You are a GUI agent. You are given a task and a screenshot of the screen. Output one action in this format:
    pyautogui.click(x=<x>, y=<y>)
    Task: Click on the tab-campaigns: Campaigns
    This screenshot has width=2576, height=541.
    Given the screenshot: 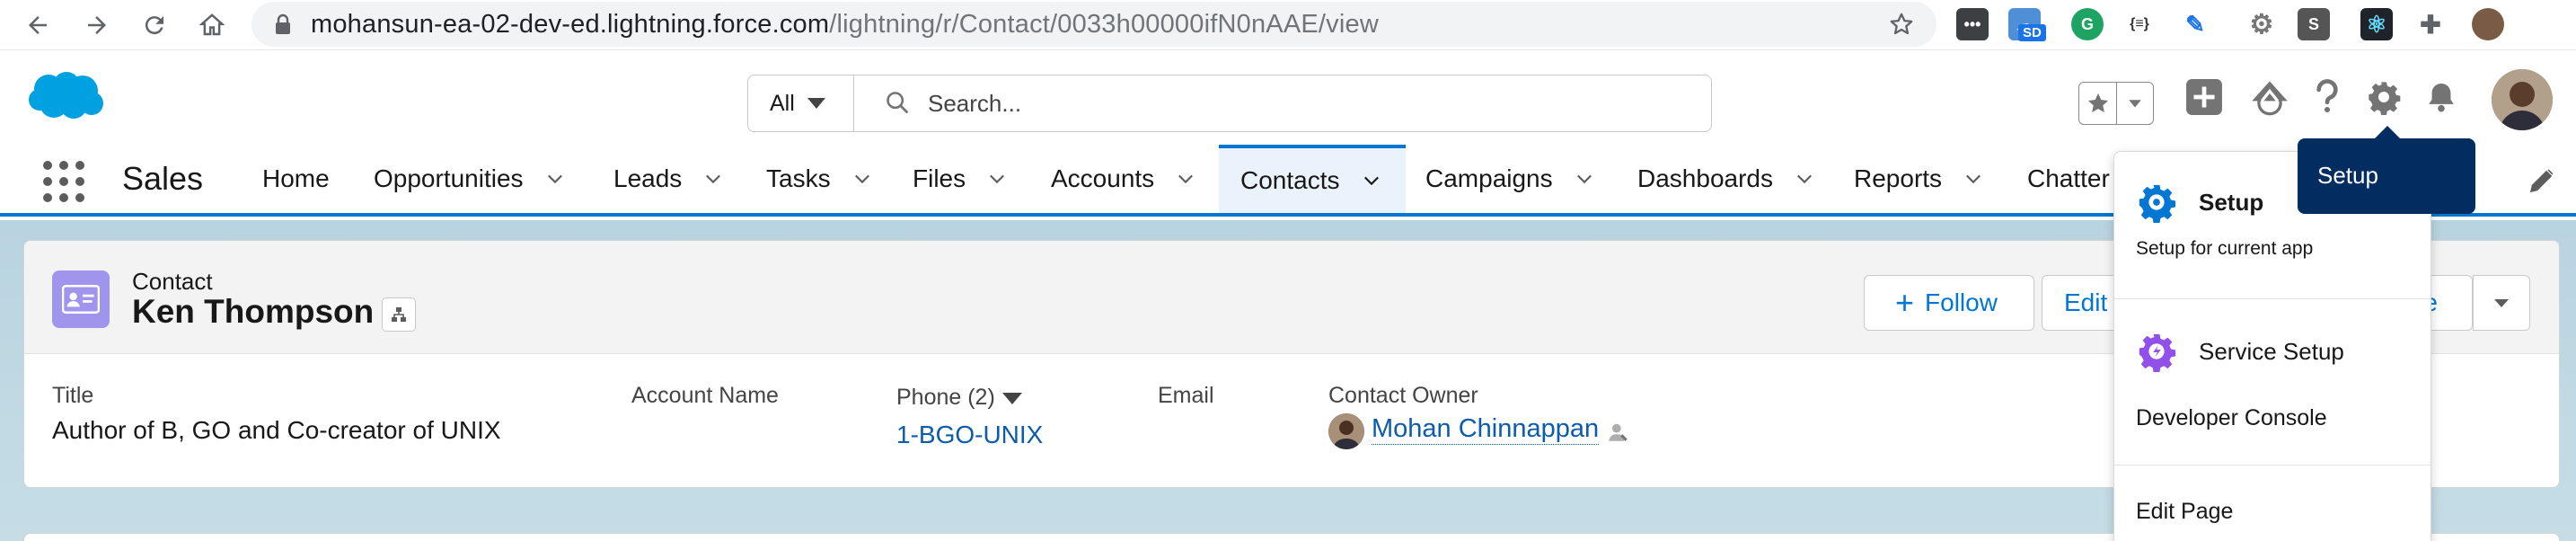 What is the action you would take?
    pyautogui.click(x=1508, y=179)
    